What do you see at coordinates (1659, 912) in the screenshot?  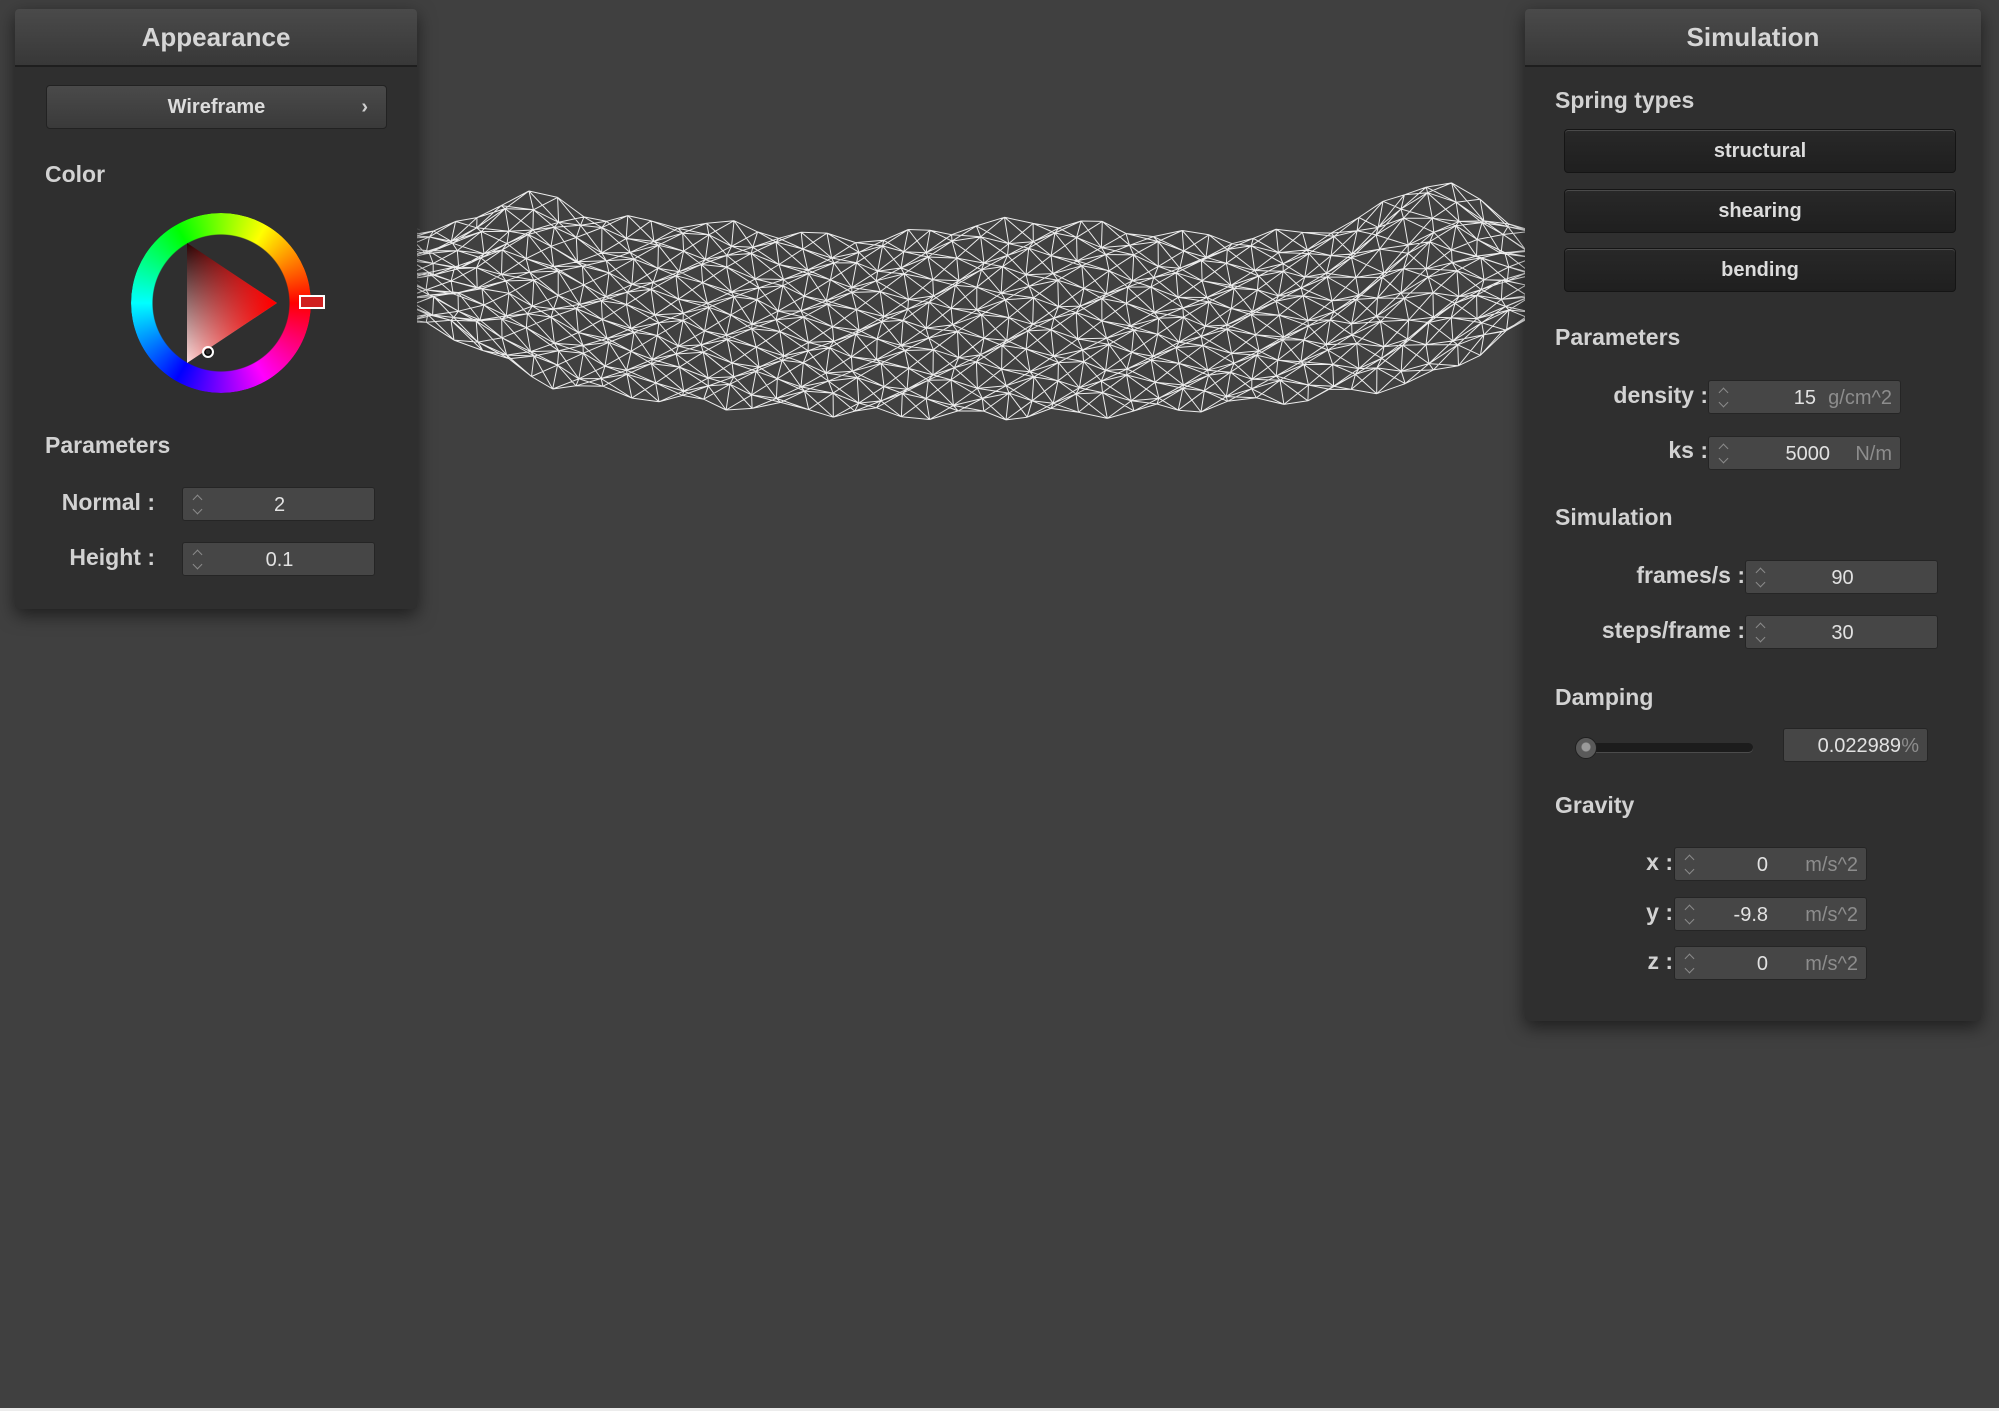 I see `gravity-y-label: y :` at bounding box center [1659, 912].